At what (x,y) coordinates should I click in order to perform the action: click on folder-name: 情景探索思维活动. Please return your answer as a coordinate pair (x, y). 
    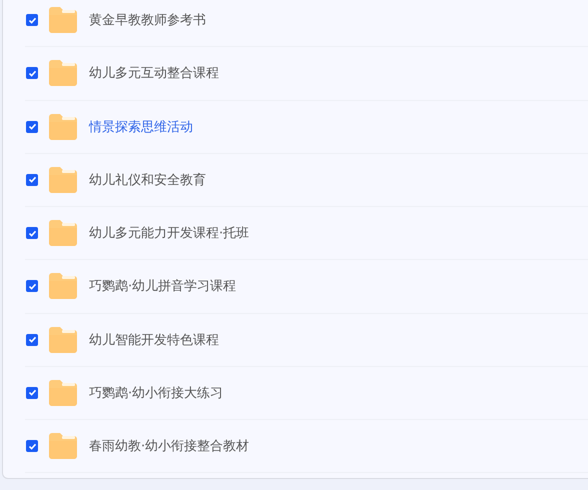
    Looking at the image, I should click on (141, 127).